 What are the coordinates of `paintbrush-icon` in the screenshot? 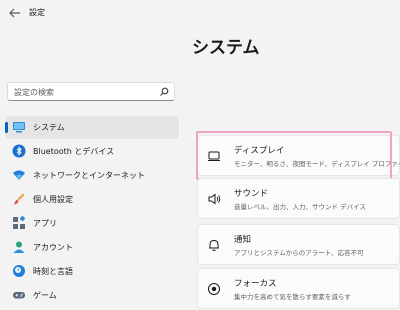 It's located at (19, 199).